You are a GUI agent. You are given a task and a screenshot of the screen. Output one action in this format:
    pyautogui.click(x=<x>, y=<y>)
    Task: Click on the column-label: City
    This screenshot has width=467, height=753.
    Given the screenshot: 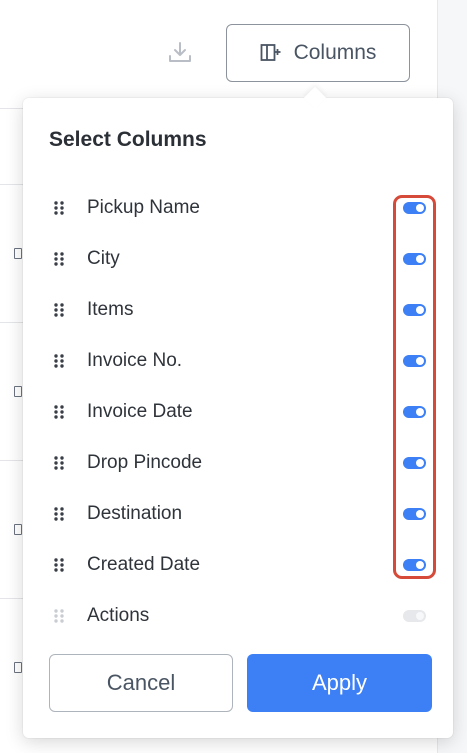 What is the action you would take?
    pyautogui.click(x=103, y=258)
    